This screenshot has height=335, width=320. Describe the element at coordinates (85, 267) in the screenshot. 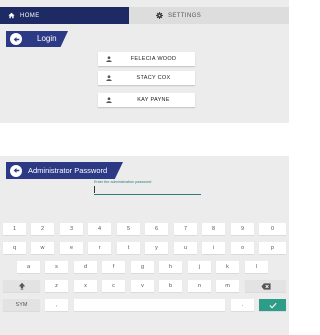

I see `key-d: d` at that location.